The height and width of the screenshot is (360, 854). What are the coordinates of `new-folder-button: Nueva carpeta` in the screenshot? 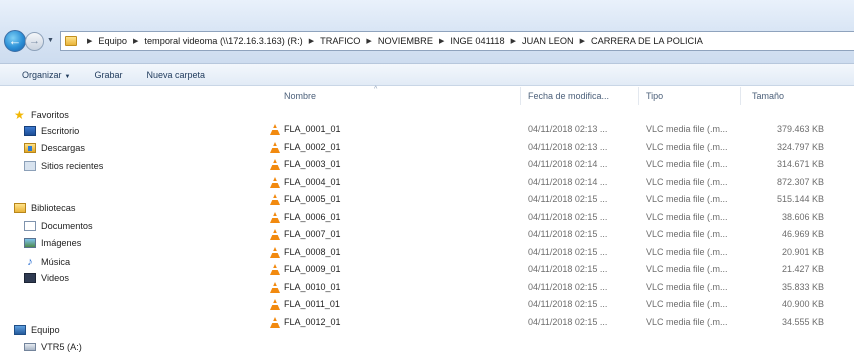 It's located at (175, 75).